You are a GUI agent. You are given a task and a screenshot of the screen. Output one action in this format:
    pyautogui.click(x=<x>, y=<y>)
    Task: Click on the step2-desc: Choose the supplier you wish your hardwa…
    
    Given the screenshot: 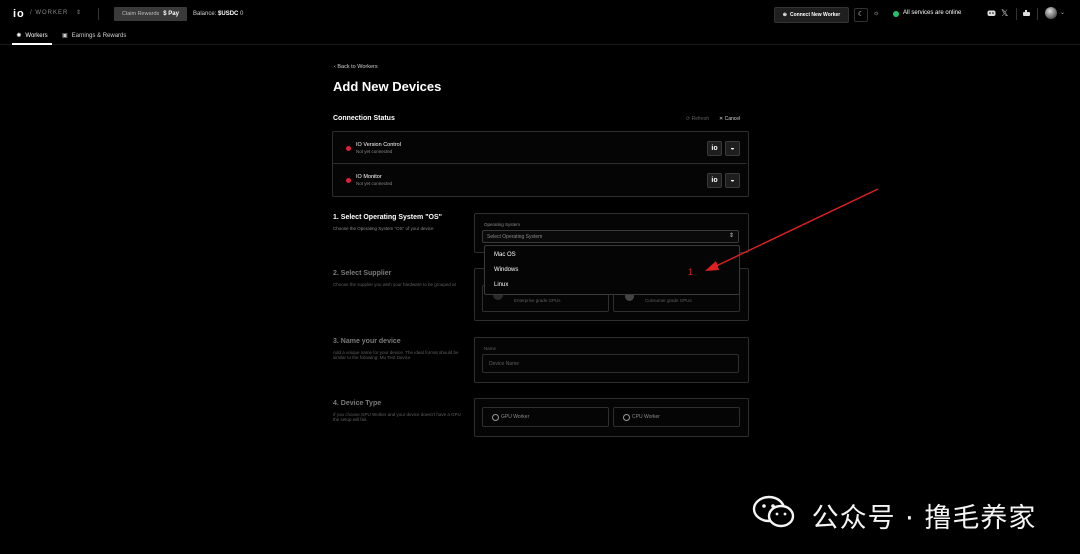 What is the action you would take?
    pyautogui.click(x=394, y=284)
    